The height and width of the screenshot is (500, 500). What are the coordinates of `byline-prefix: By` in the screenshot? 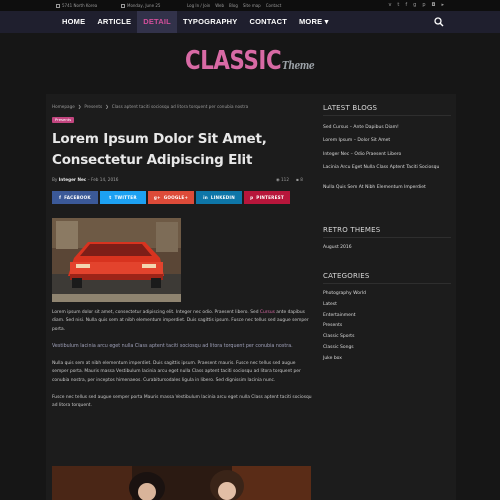 It's located at (55, 179).